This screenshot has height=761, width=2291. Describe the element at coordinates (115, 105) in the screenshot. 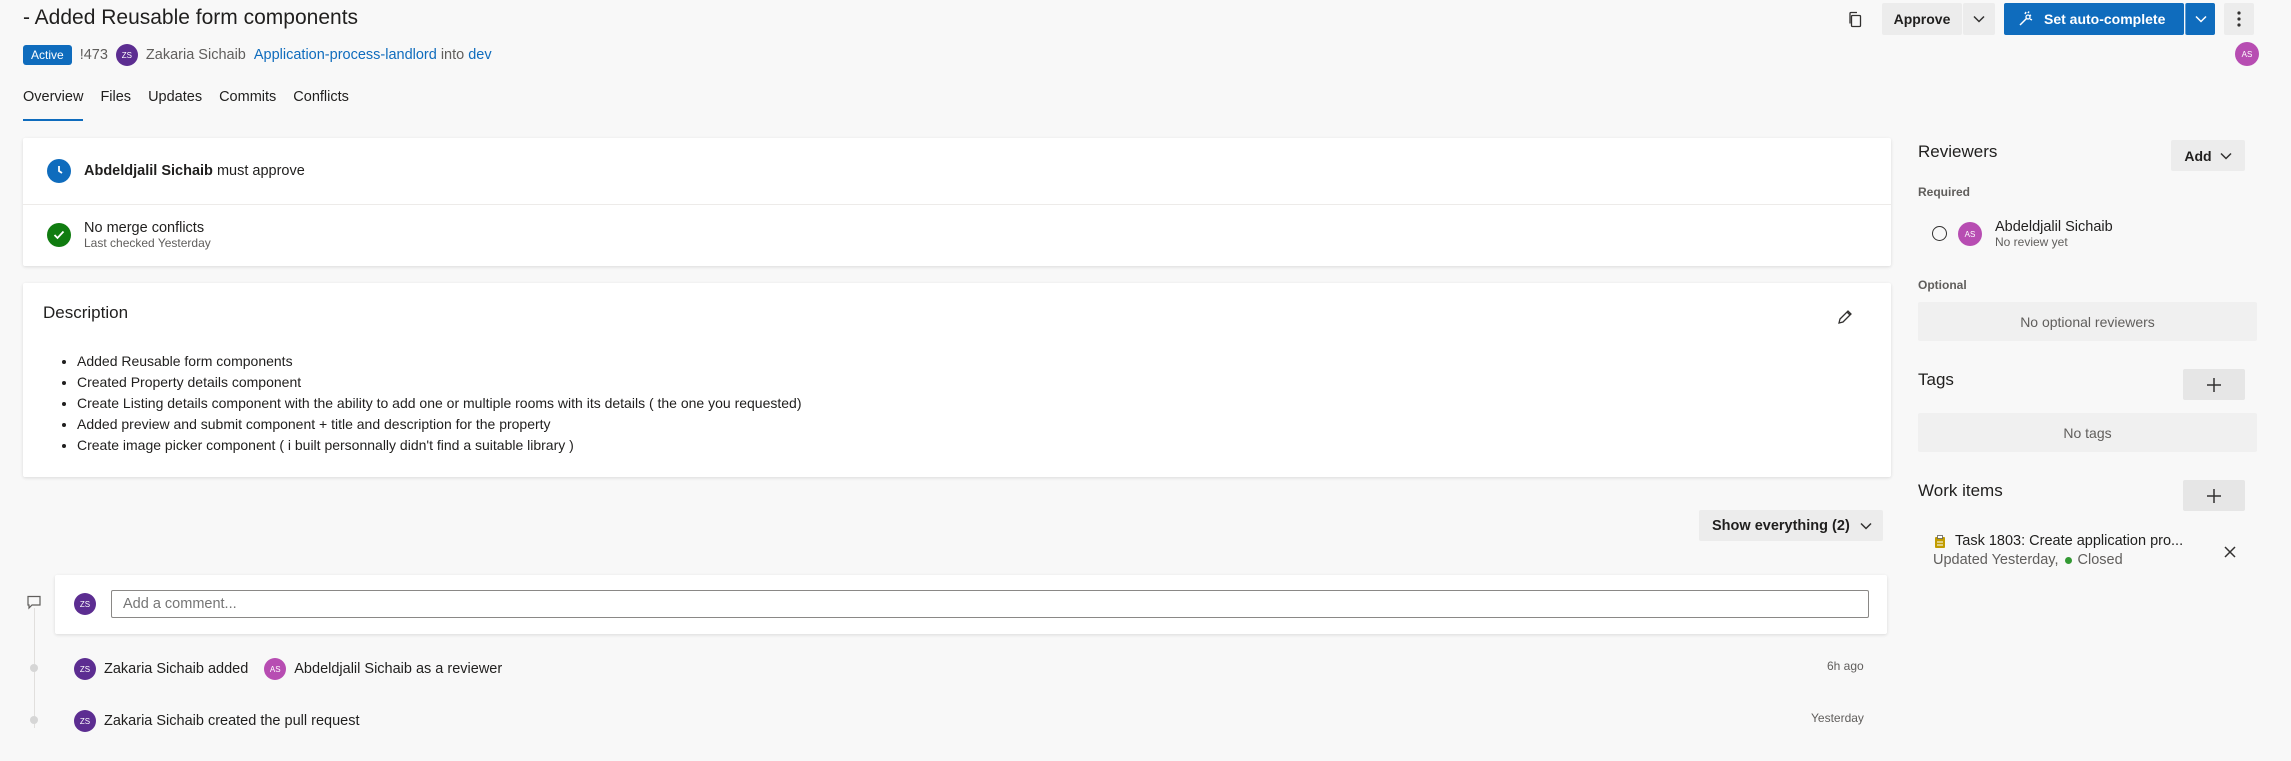

I see `tab-files: Files` at that location.